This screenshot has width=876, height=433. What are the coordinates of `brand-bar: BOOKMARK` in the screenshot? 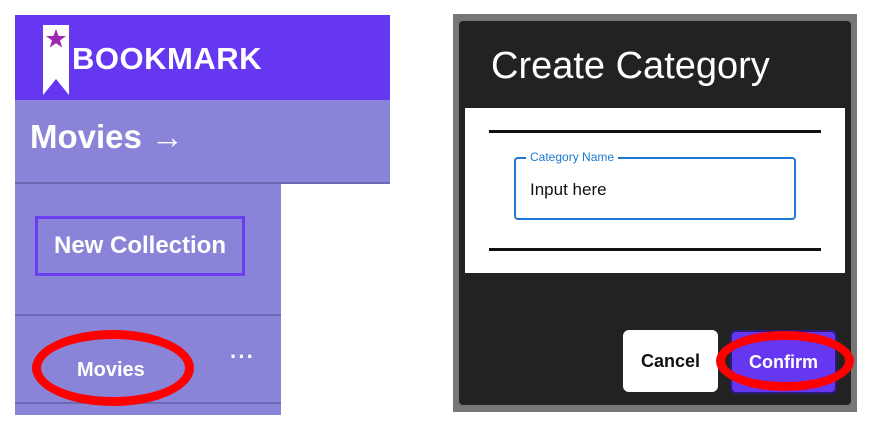 It's located at (202, 57).